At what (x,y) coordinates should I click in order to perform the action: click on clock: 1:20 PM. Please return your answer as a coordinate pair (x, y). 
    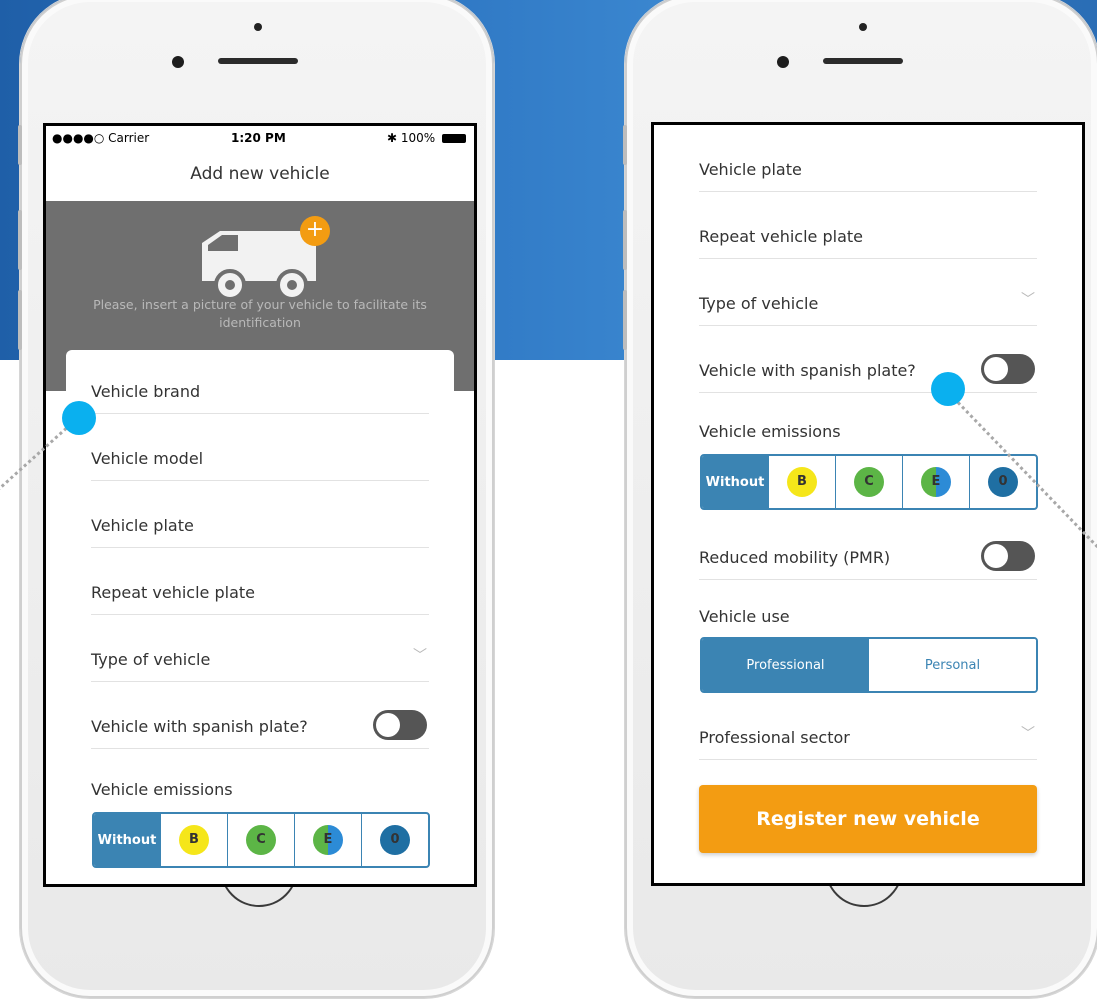
    Looking at the image, I should click on (258, 138).